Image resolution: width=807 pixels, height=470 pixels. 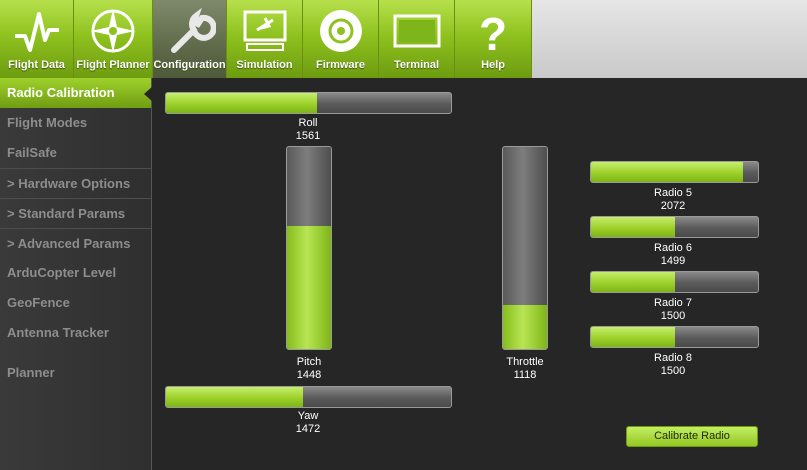 What do you see at coordinates (75, 243) in the screenshot?
I see `sidebar-item-advanced-params: > Advanced Params` at bounding box center [75, 243].